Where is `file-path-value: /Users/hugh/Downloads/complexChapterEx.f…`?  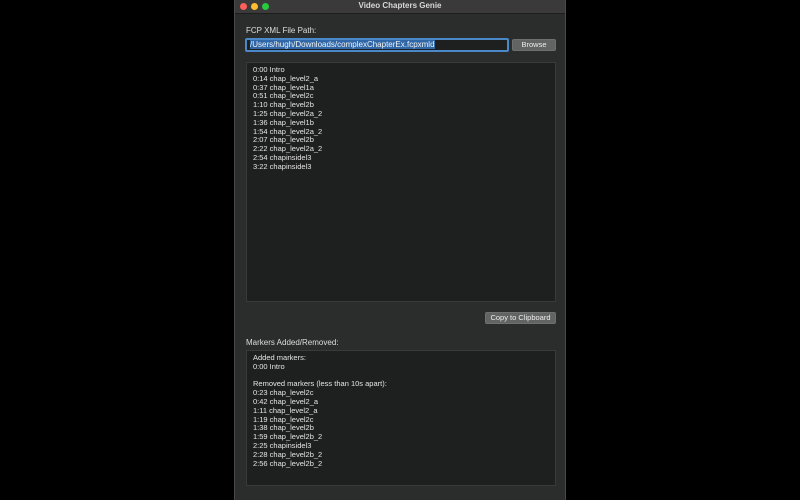
file-path-value: /Users/hugh/Downloads/complexChapterEx.f… is located at coordinates (342, 44).